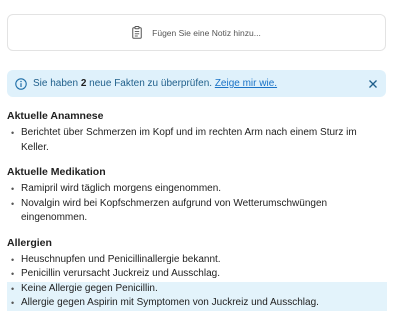 The image size is (403, 321). I want to click on banner-suffix: neue Fakten zu überprüfen., so click(150, 83).